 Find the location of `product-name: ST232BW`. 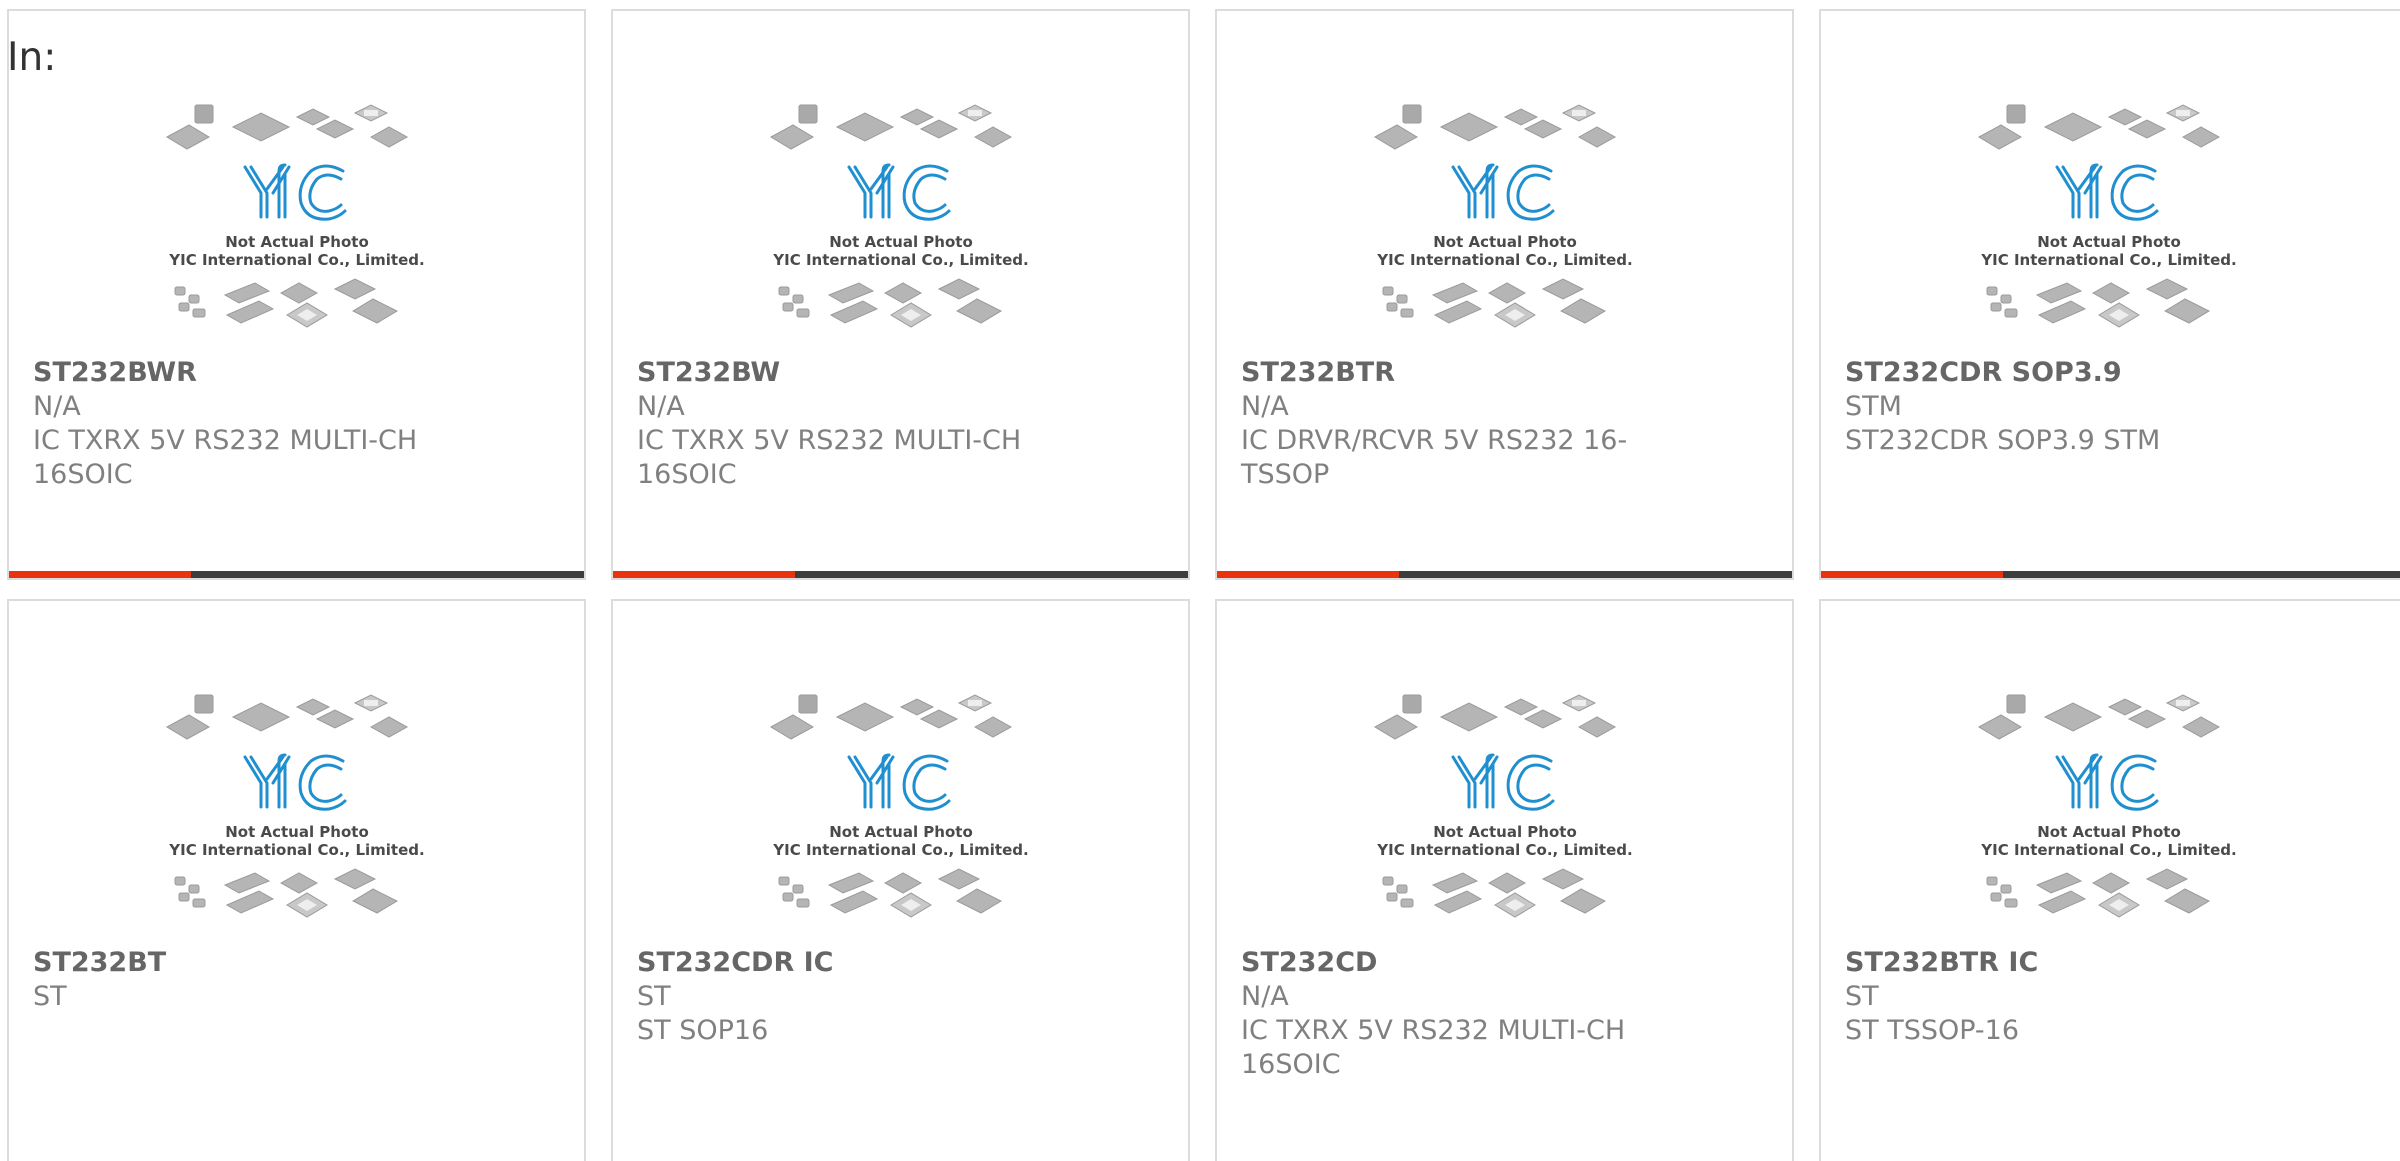

product-name: ST232BW is located at coordinates (832, 373).